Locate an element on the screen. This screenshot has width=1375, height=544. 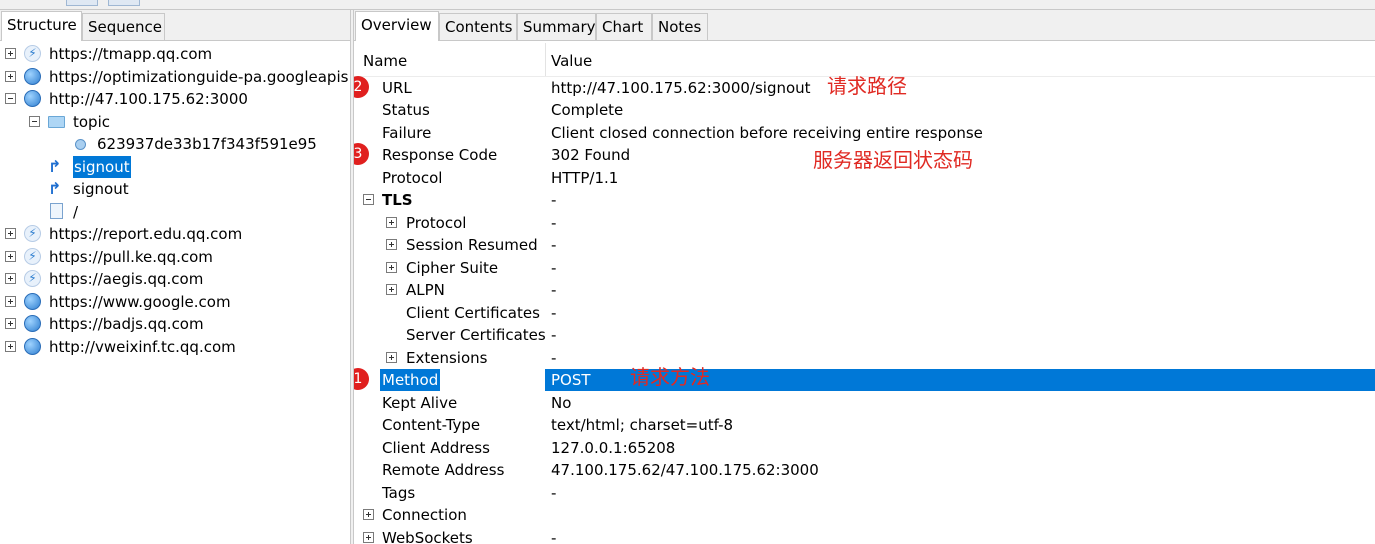
tree-item: https://badjs.qq.com is located at coordinates (175, 324).